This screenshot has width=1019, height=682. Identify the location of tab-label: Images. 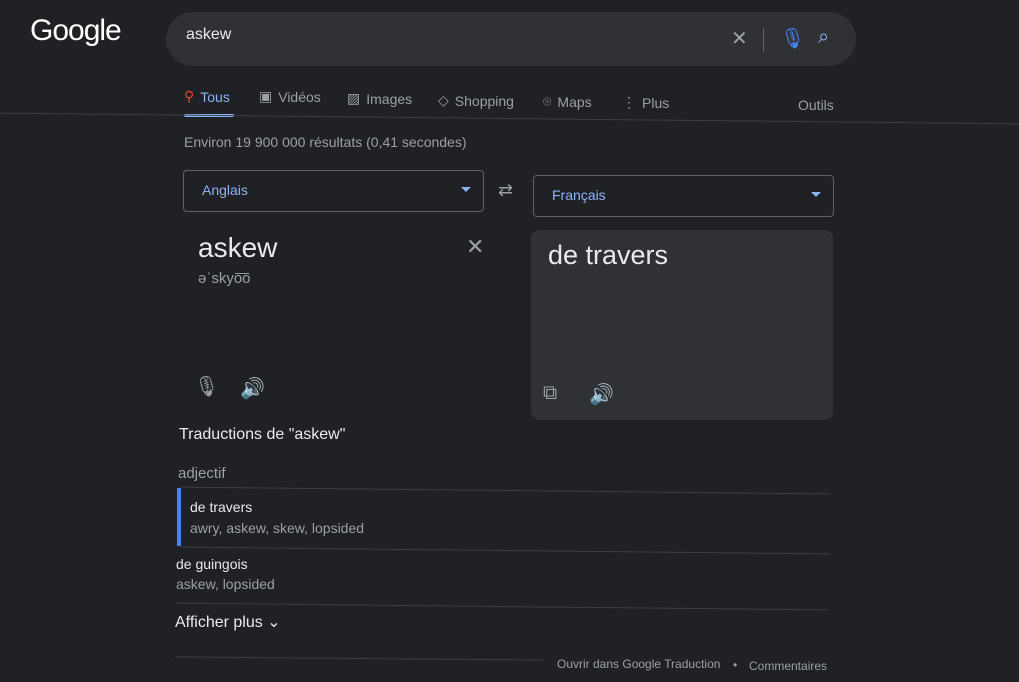
(389, 98).